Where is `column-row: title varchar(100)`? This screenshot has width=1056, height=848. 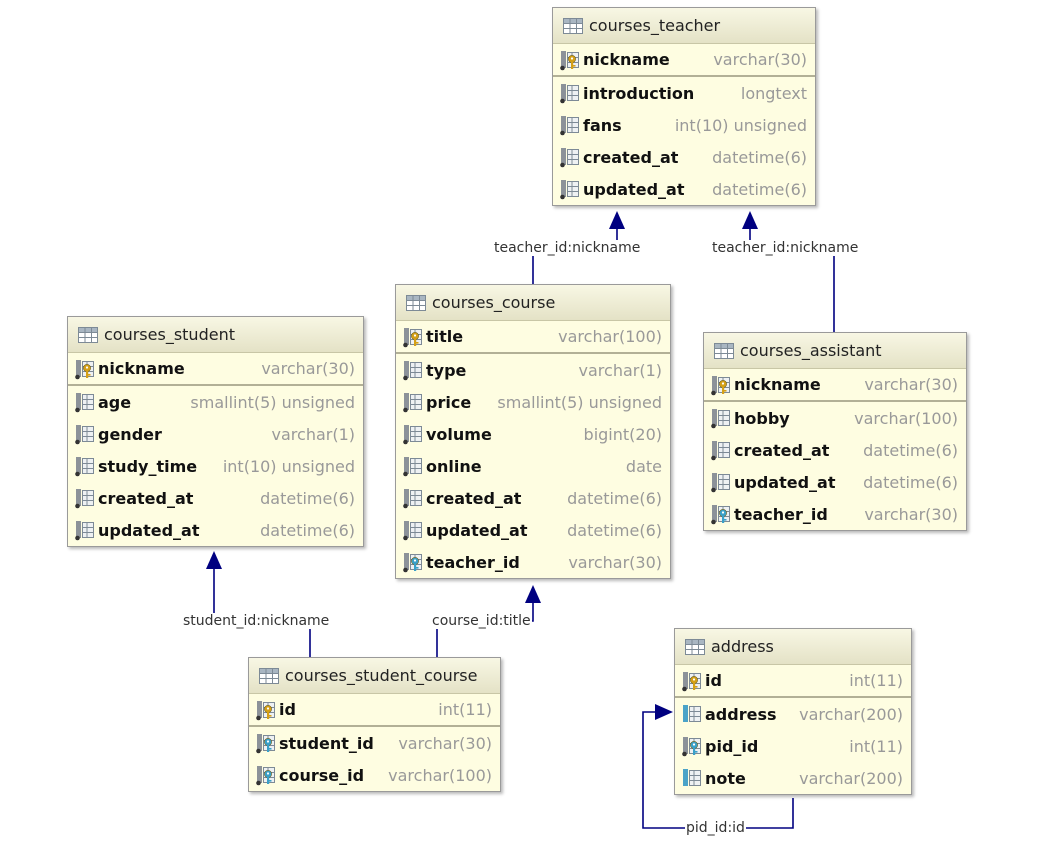 column-row: title varchar(100) is located at coordinates (533, 337).